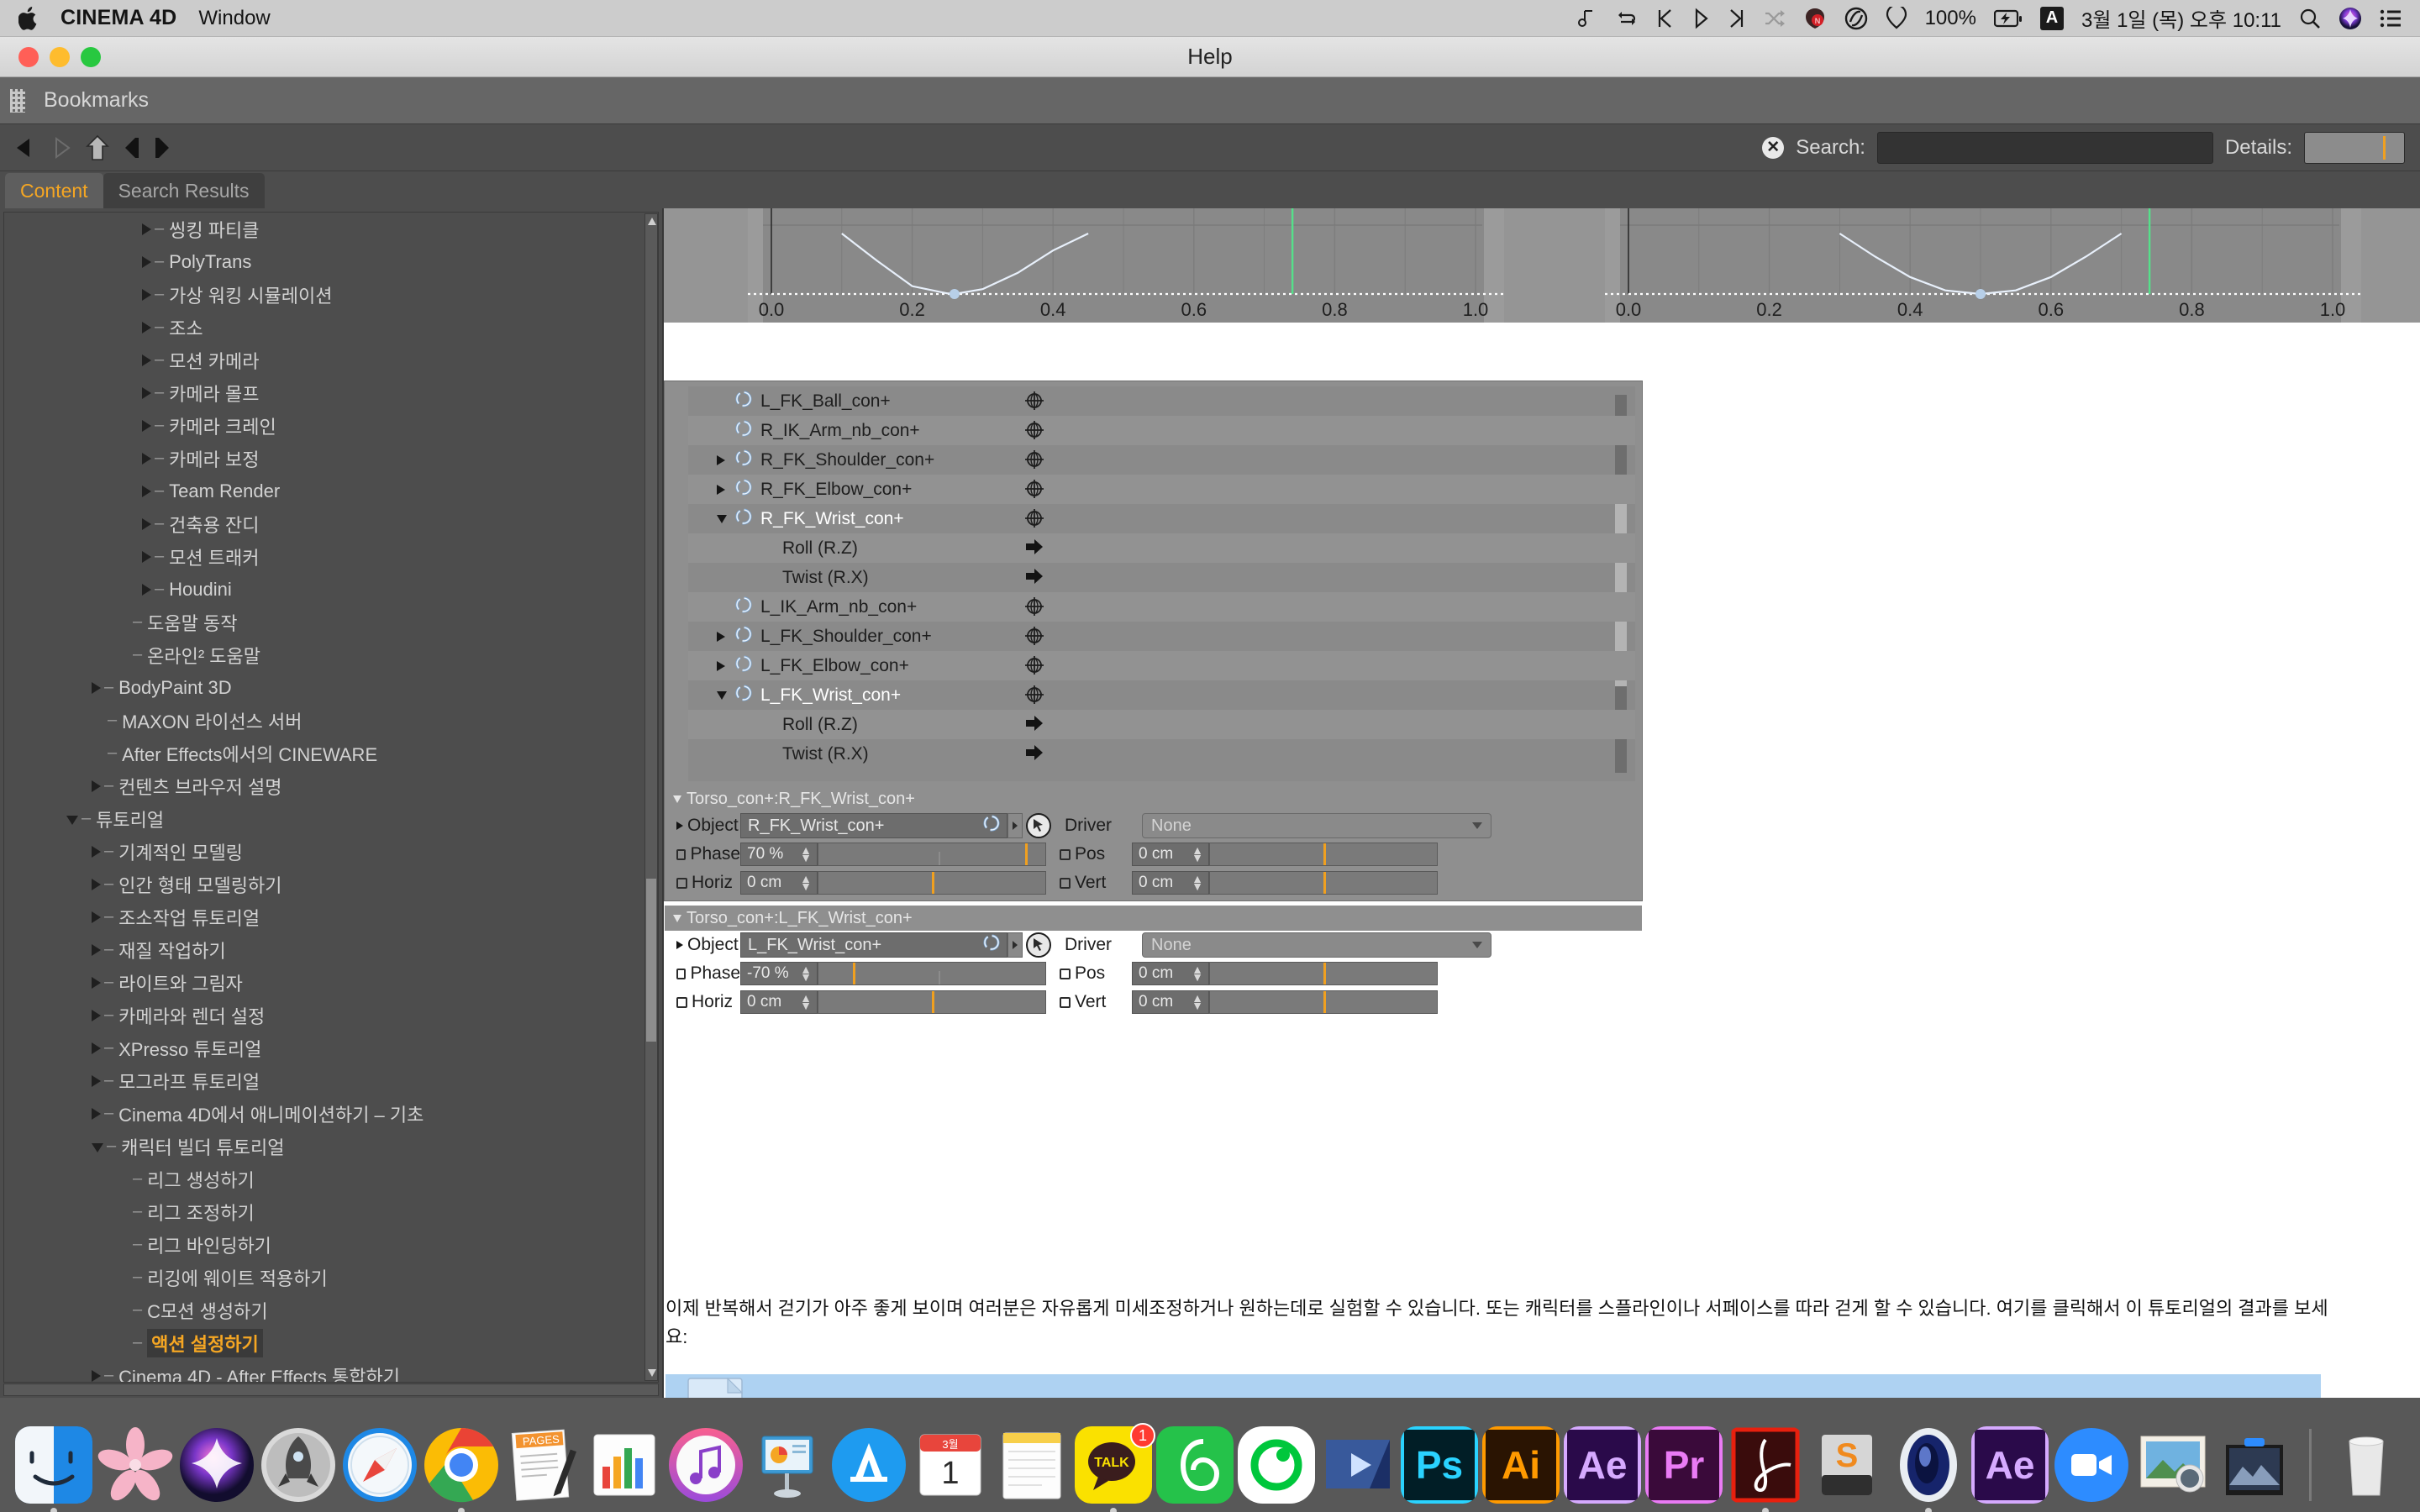  What do you see at coordinates (1195, 1465) in the screenshot?
I see `dock-item-band` at bounding box center [1195, 1465].